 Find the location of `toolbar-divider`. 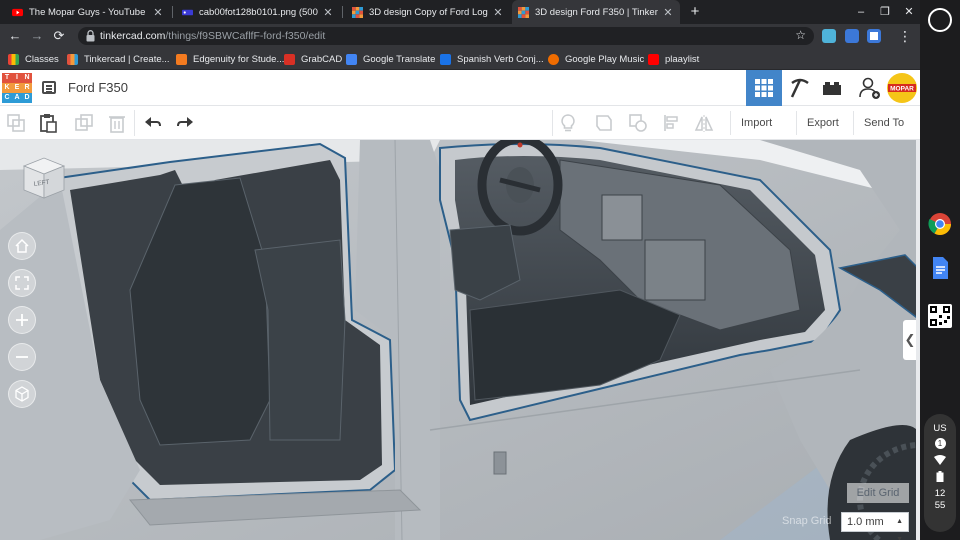

toolbar-divider is located at coordinates (134, 123).